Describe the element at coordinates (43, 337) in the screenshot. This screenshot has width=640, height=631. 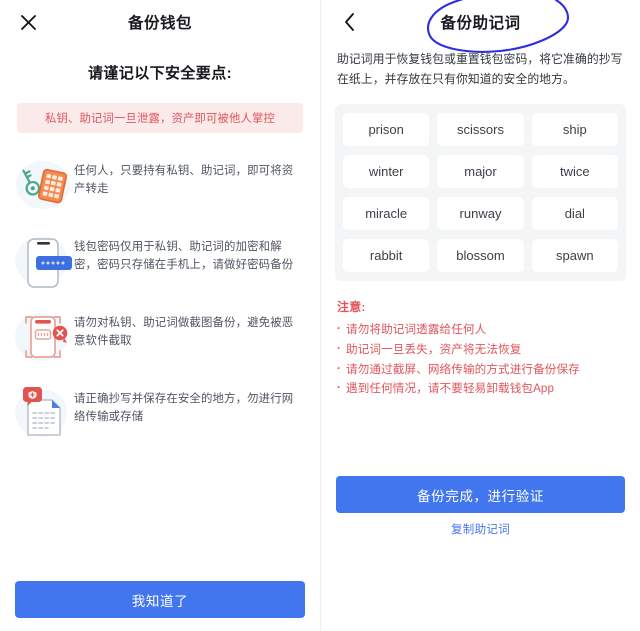
I see `no-screenshot-icon` at that location.